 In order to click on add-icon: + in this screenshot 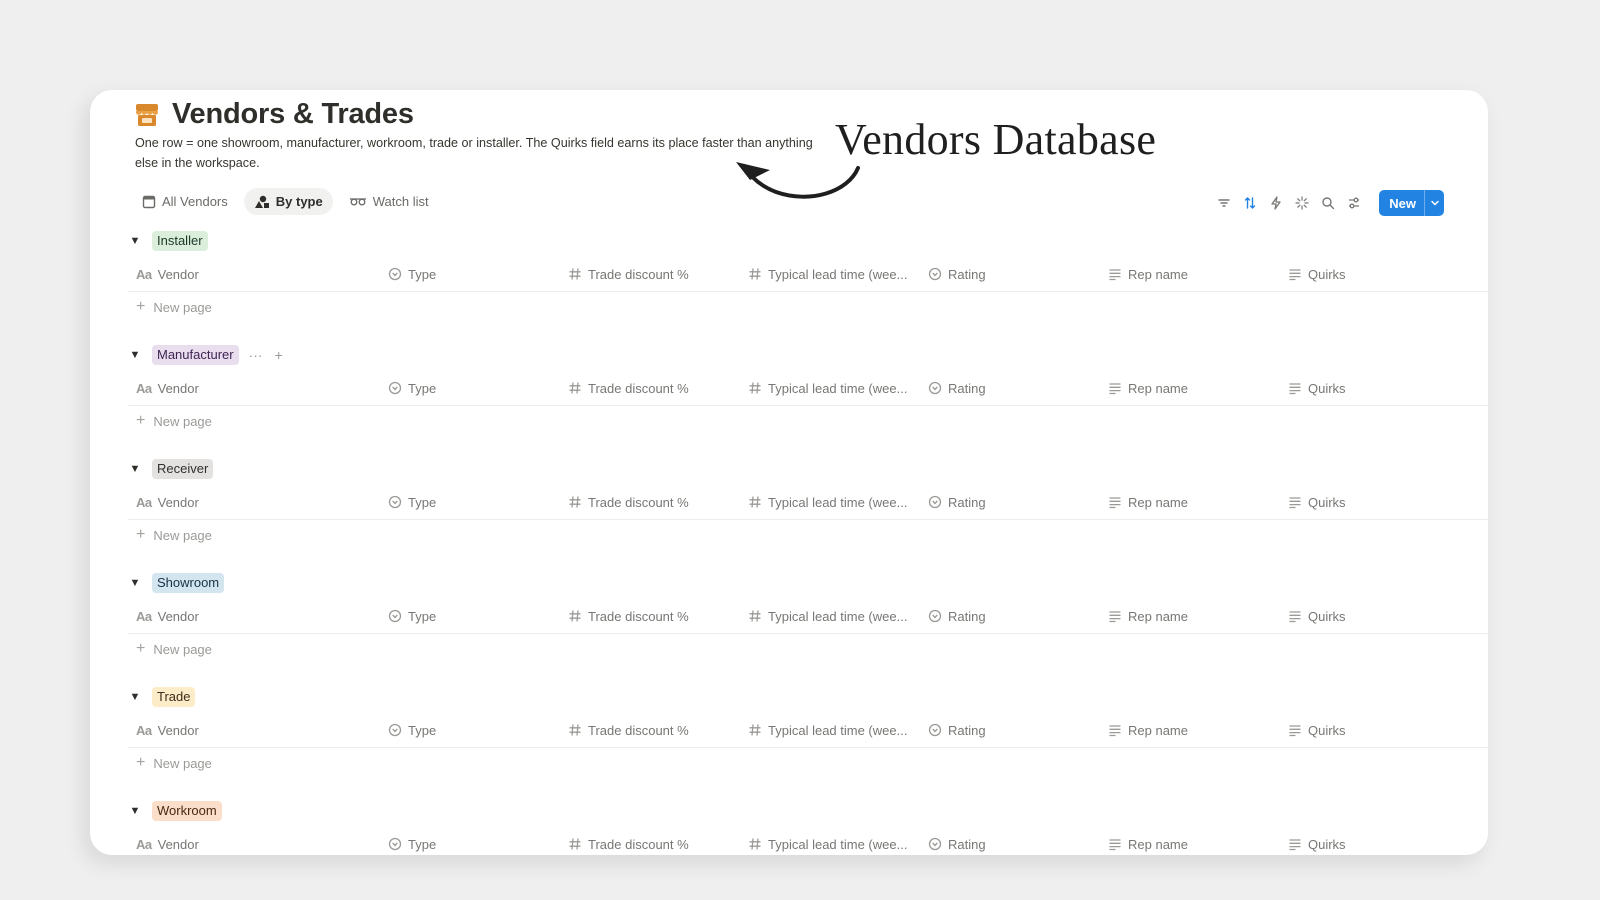, I will do `click(279, 355)`.